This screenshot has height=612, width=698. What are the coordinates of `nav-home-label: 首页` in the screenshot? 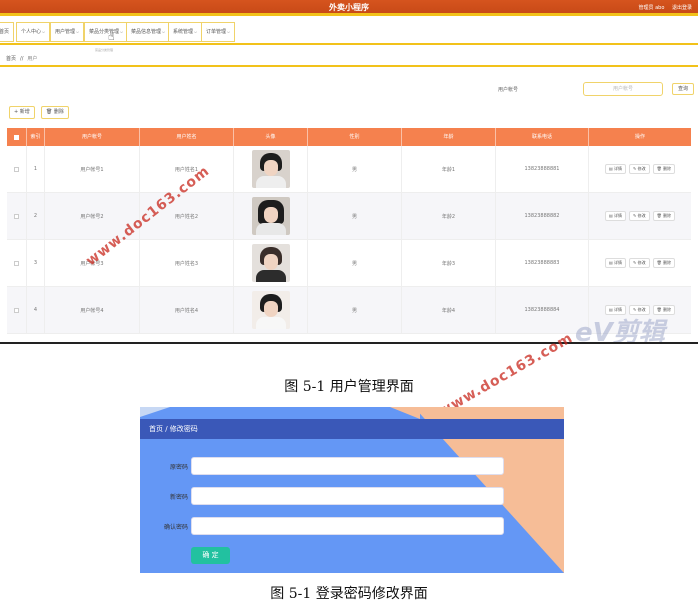 It's located at (5, 32).